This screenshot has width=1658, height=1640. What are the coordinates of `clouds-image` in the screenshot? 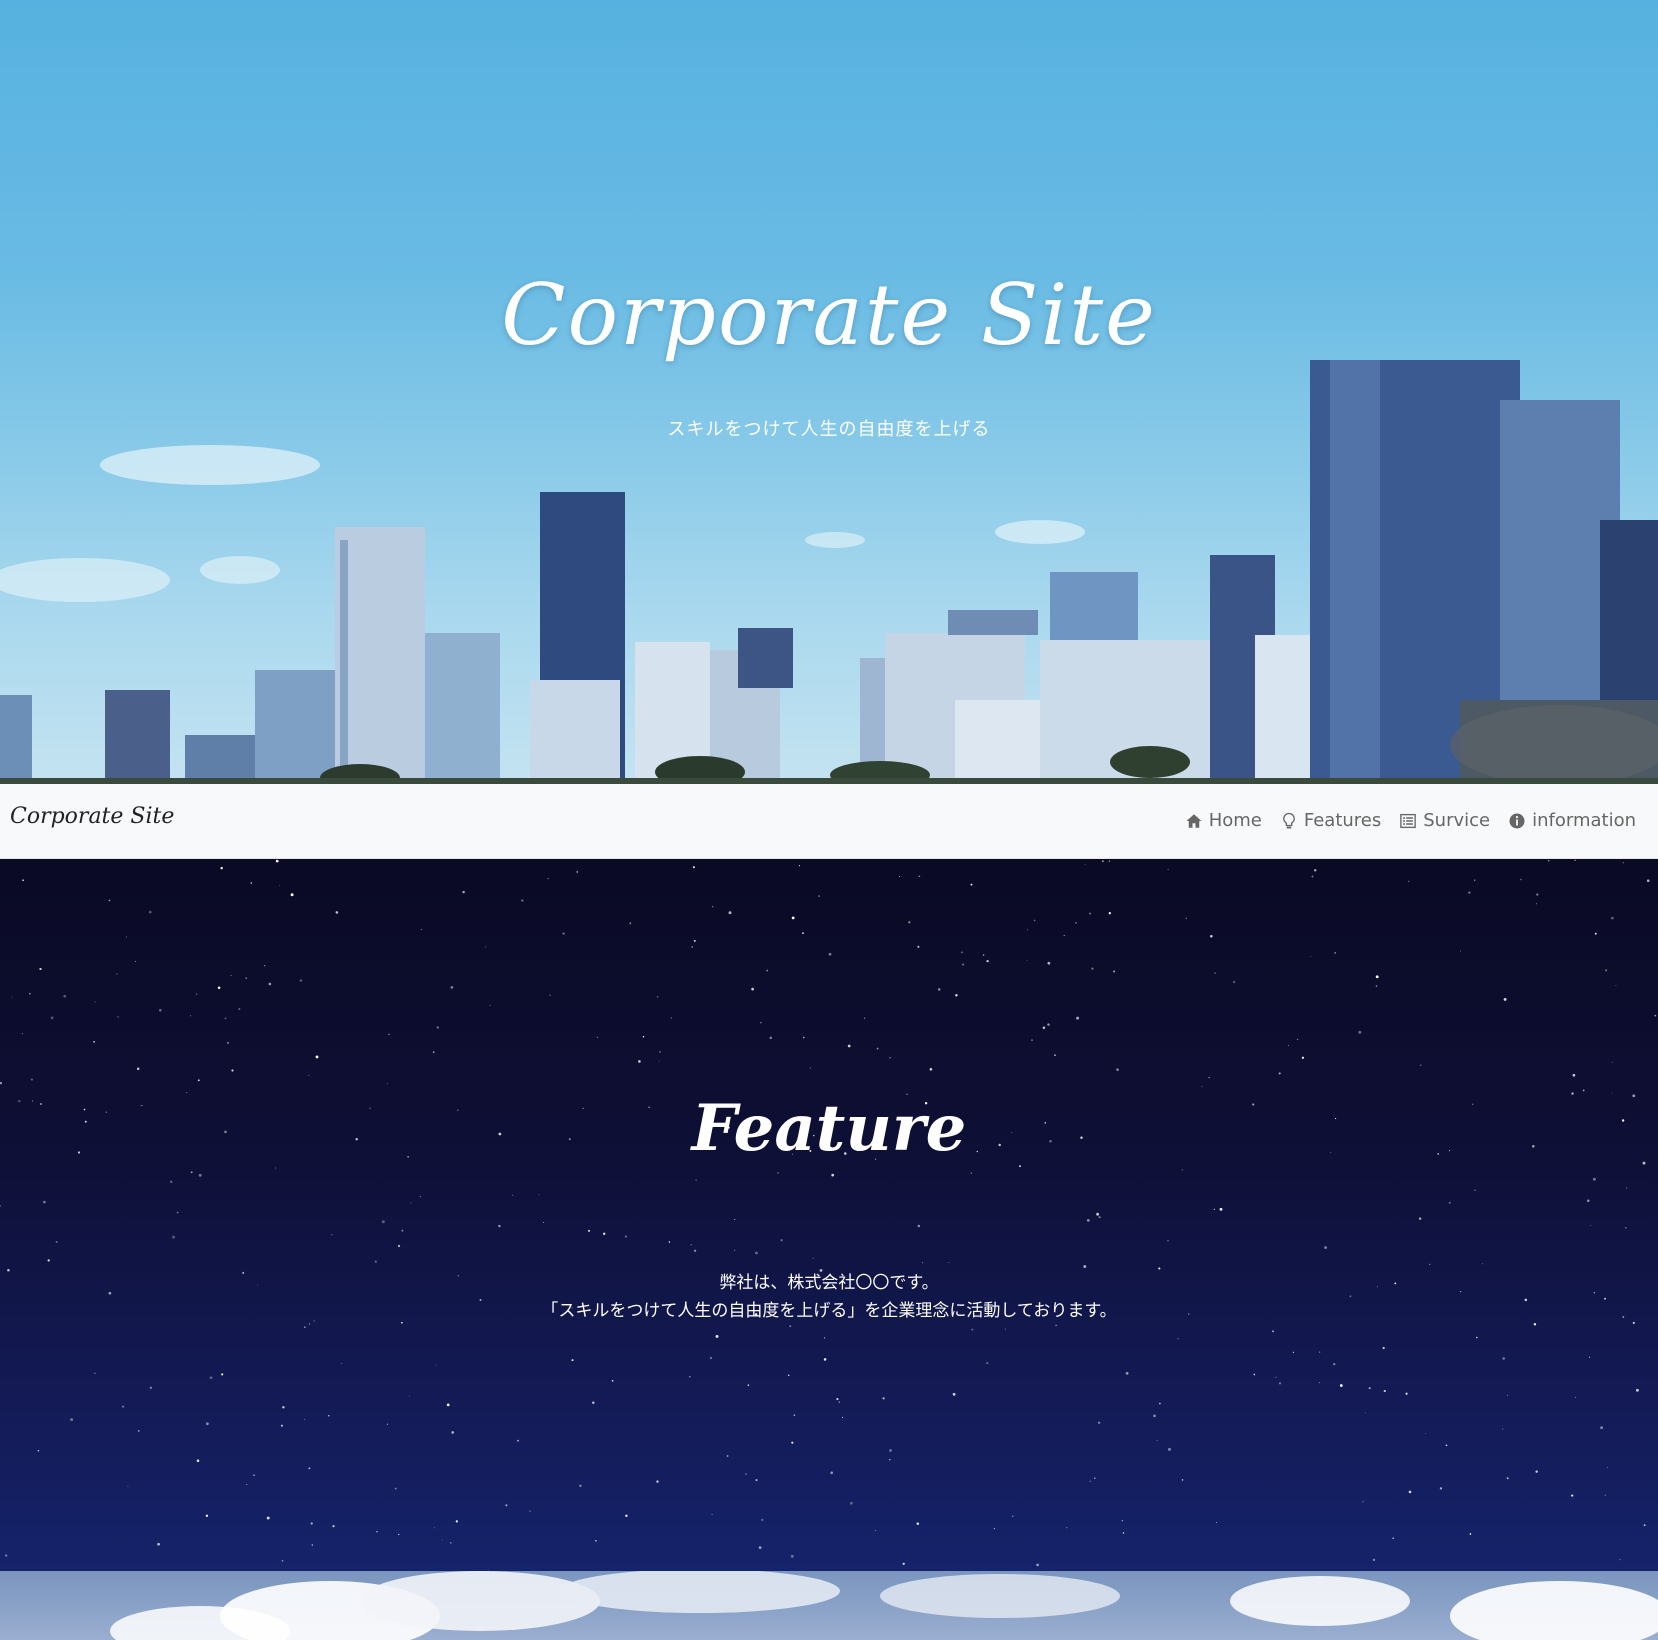 It's located at (884, 1605).